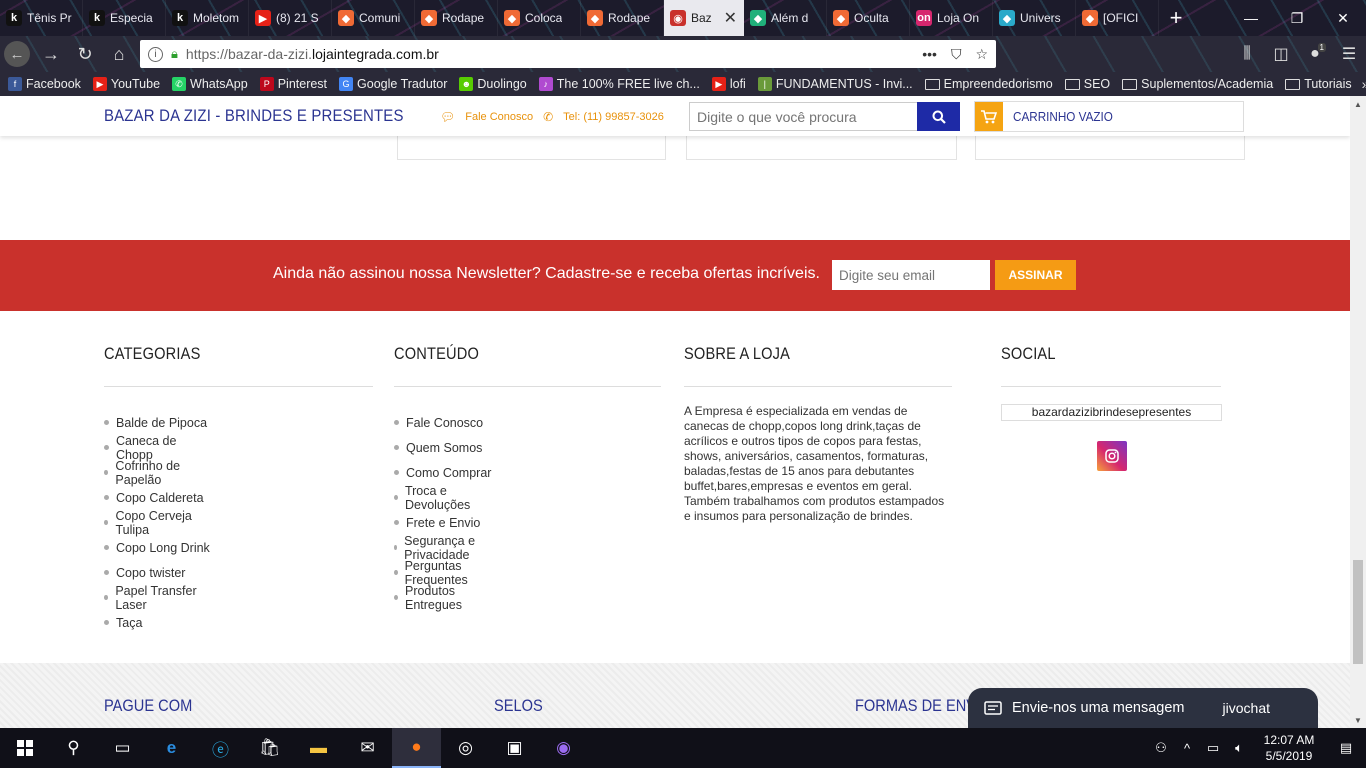 This screenshot has width=1366, height=768. What do you see at coordinates (465, 748) in the screenshot?
I see `app-icon: ◎` at bounding box center [465, 748].